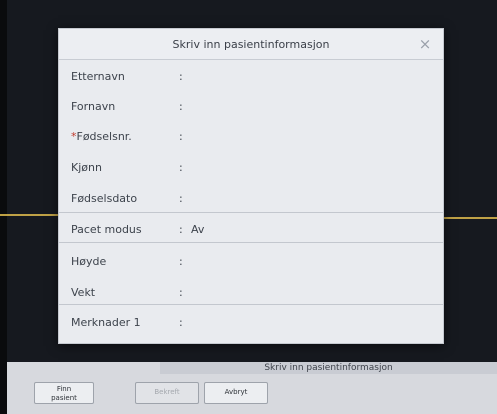 This screenshot has height=414, width=497. I want to click on field-label: Pacet modus, so click(106, 229).